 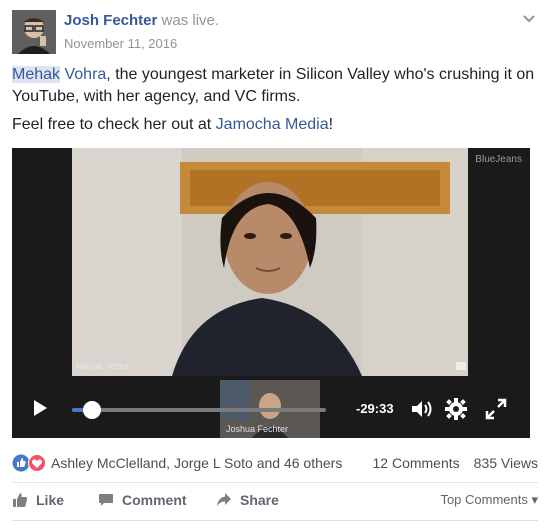 What do you see at coordinates (114, 124) in the screenshot?
I see `post-text-line2-pre: Feel free to check her out at` at bounding box center [114, 124].